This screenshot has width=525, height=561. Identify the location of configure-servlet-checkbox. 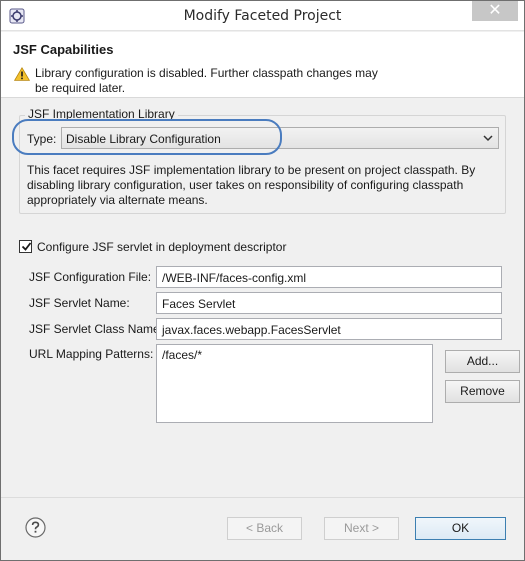
(25, 246).